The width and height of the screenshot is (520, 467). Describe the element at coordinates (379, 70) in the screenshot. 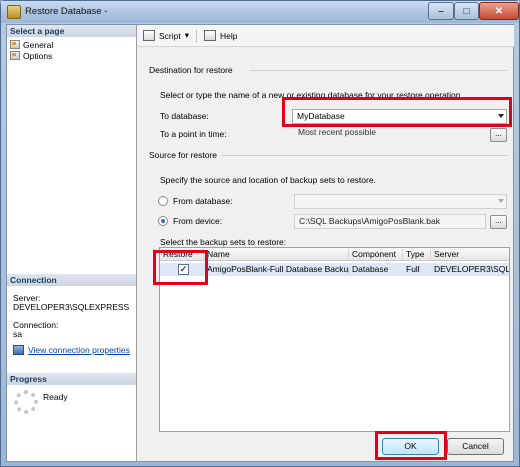

I see `destination-divider` at that location.